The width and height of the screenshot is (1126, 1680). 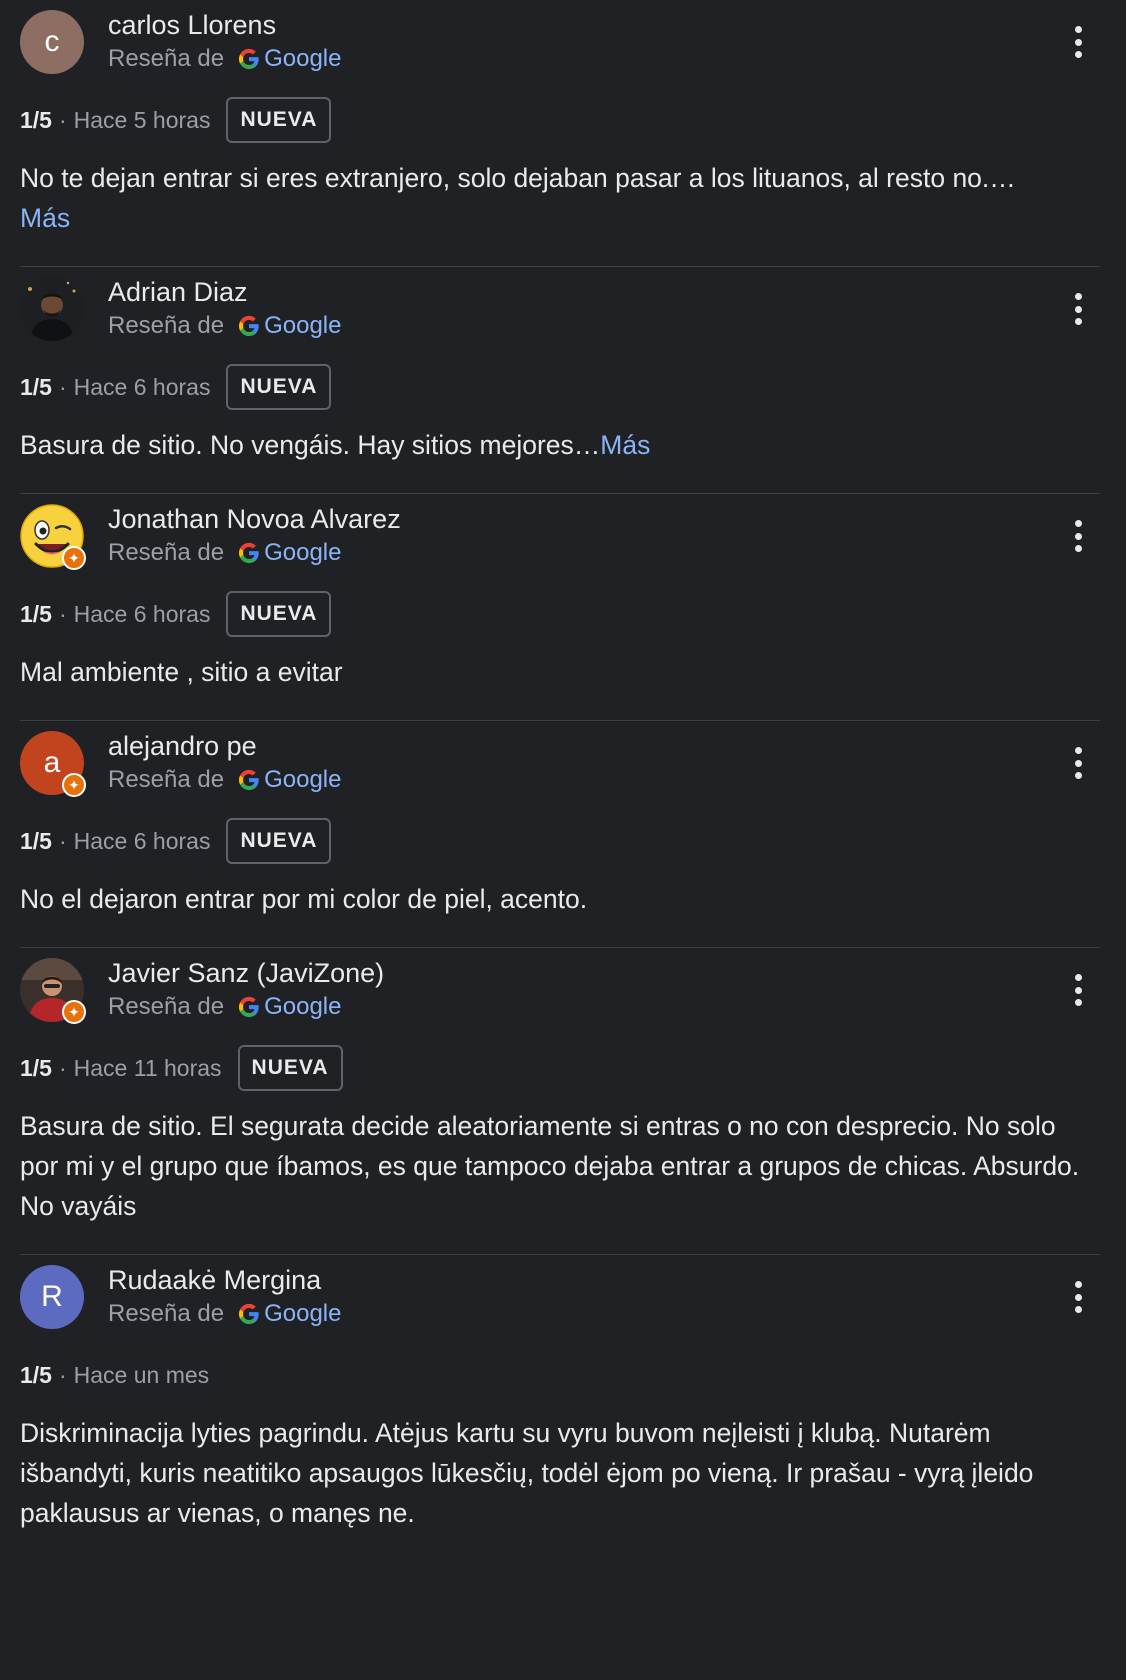 What do you see at coordinates (560, 538) in the screenshot?
I see `review-header: ✦ Jonathan Novoa Alvarez Reseña de Google` at bounding box center [560, 538].